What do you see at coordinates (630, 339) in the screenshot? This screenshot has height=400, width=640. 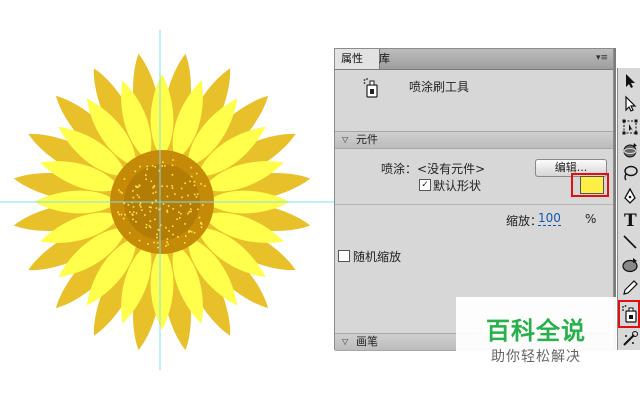 I see `deco-tool-icon` at bounding box center [630, 339].